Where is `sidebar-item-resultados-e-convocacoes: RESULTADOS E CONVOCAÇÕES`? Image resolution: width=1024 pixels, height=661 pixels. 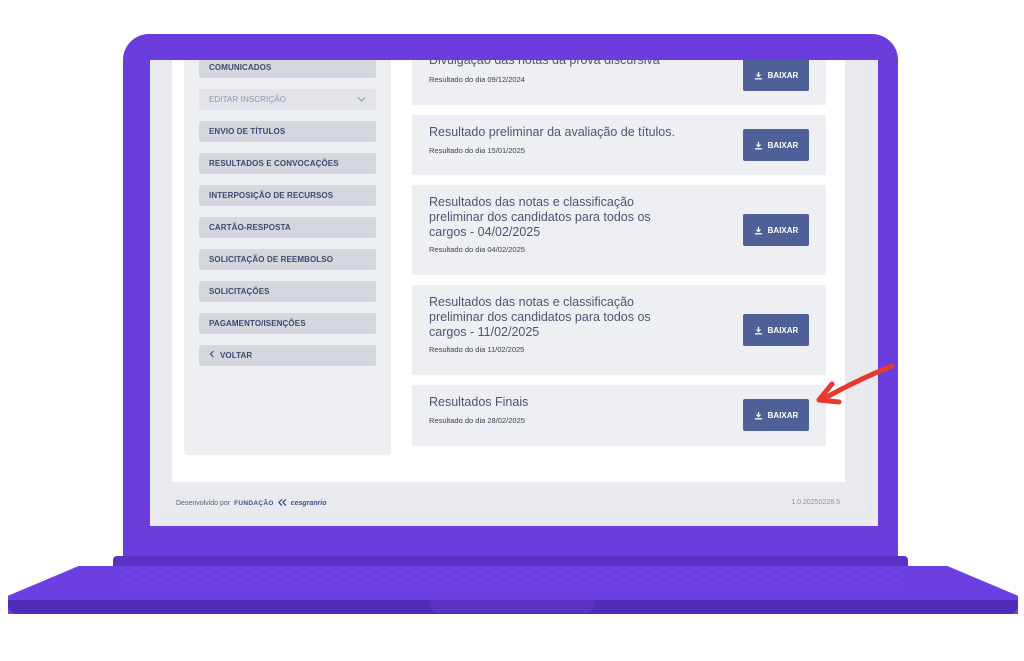 sidebar-item-resultados-e-convocacoes: RESULTADOS E CONVOCAÇÕES is located at coordinates (287, 163).